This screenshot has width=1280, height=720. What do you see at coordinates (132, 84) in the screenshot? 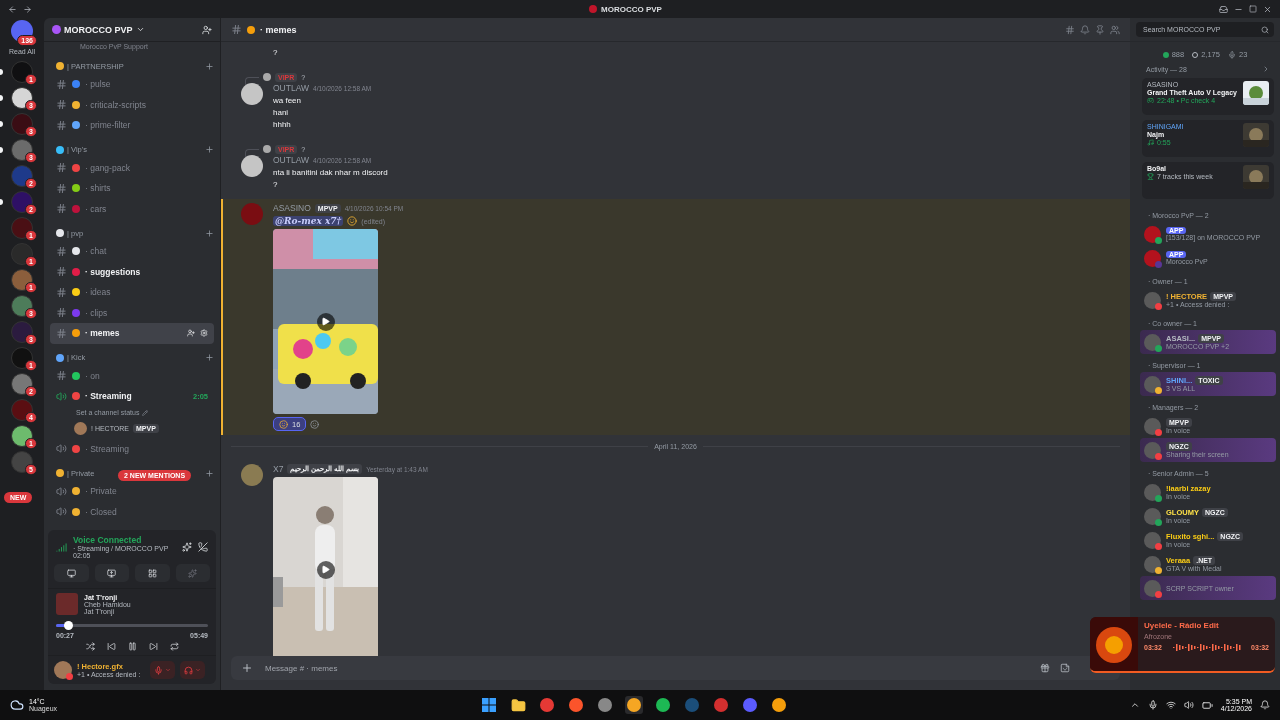
I see `channel-item: · pulse` at bounding box center [132, 84].